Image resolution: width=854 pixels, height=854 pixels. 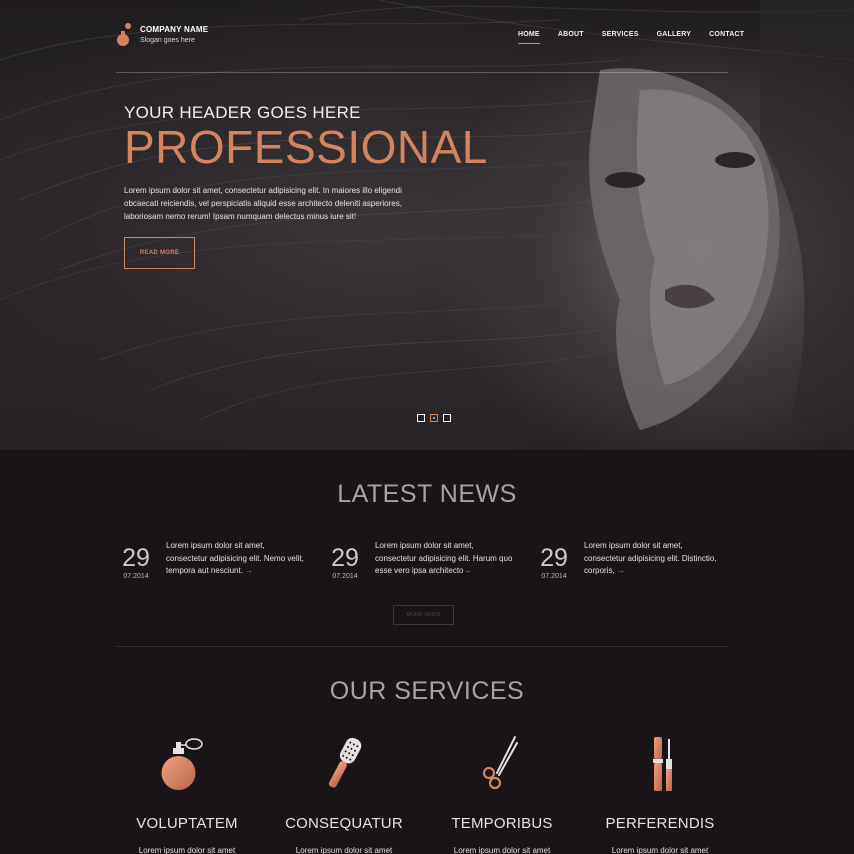 I want to click on brand-logo: COMPANY NAME Slogan goes here, so click(x=162, y=35).